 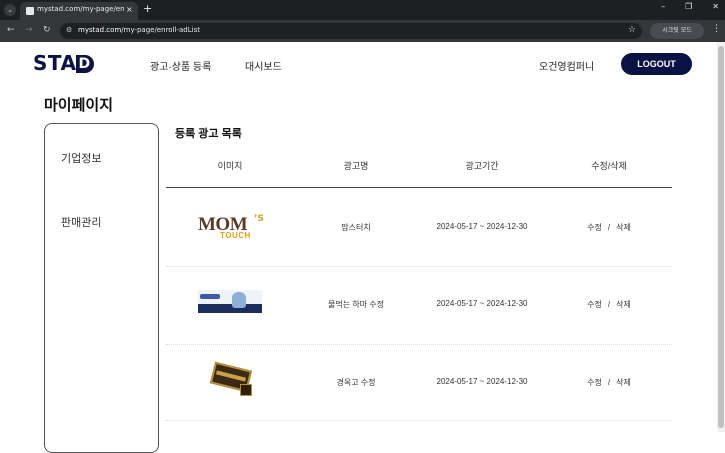 What do you see at coordinates (232, 379) in the screenshot?
I see `ad-thumbnail-gyeongokgo` at bounding box center [232, 379].